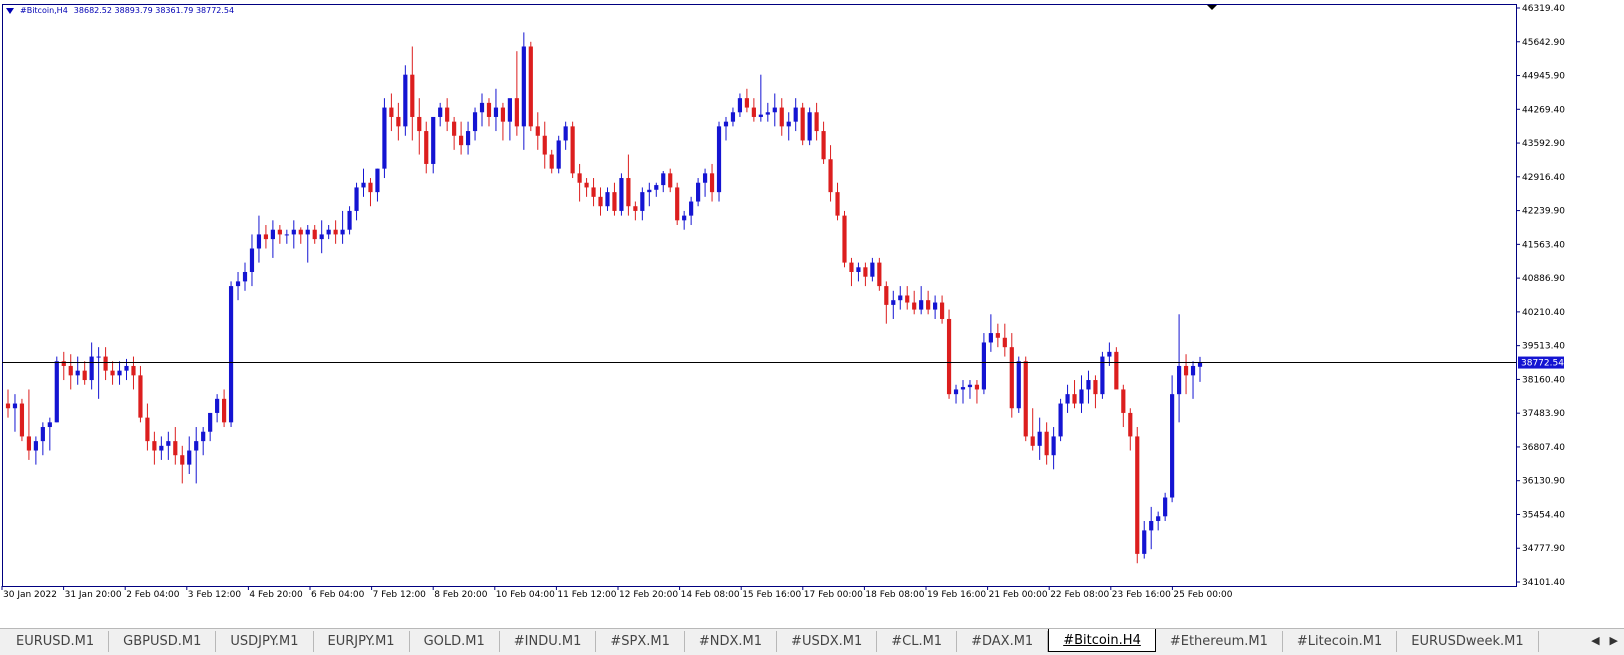 The height and width of the screenshot is (655, 1624). What do you see at coordinates (1003, 641) in the screenshot?
I see `tab-dax-m1: #DAX.M1` at bounding box center [1003, 641].